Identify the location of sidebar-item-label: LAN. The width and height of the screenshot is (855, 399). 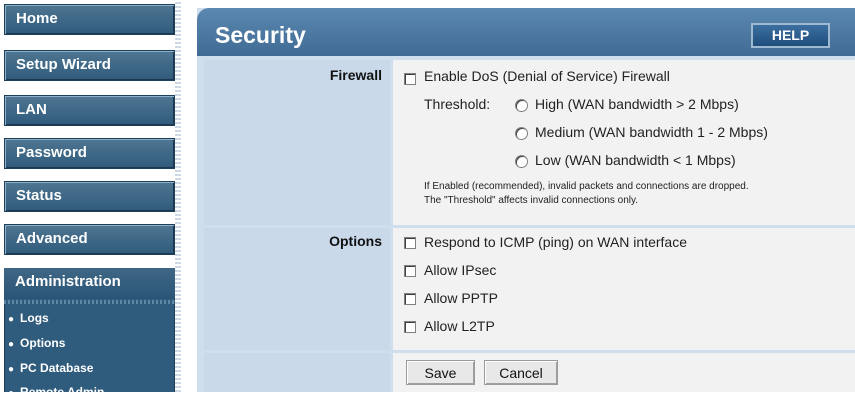
(31, 109).